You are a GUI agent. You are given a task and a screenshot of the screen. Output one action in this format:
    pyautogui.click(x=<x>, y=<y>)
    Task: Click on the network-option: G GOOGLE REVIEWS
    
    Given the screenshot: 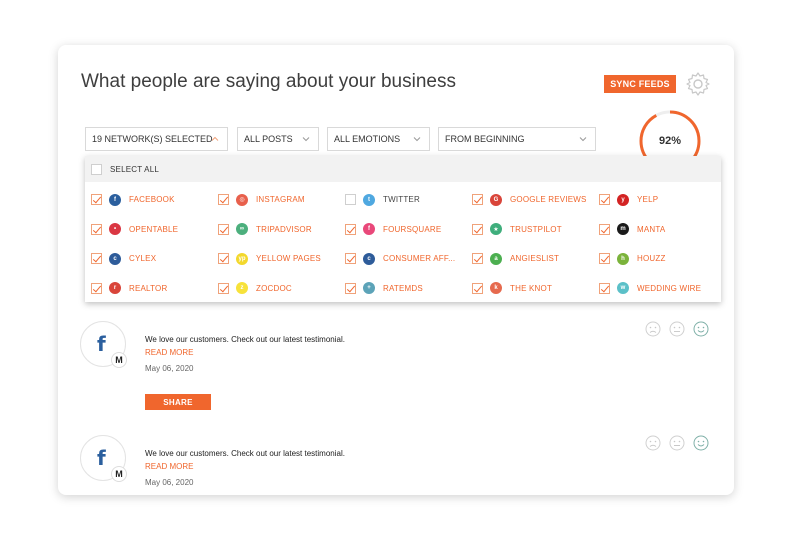 What is the action you would take?
    pyautogui.click(x=535, y=200)
    